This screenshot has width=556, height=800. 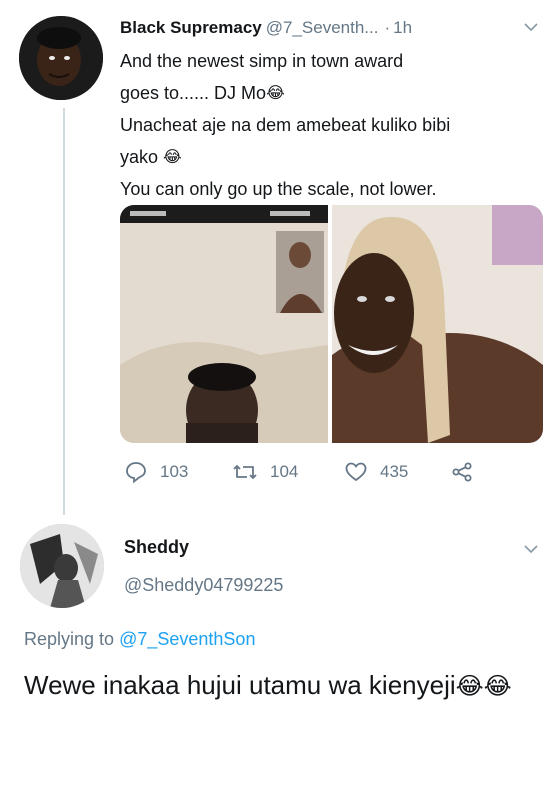 What do you see at coordinates (136, 473) in the screenshot?
I see `reply-icon` at bounding box center [136, 473].